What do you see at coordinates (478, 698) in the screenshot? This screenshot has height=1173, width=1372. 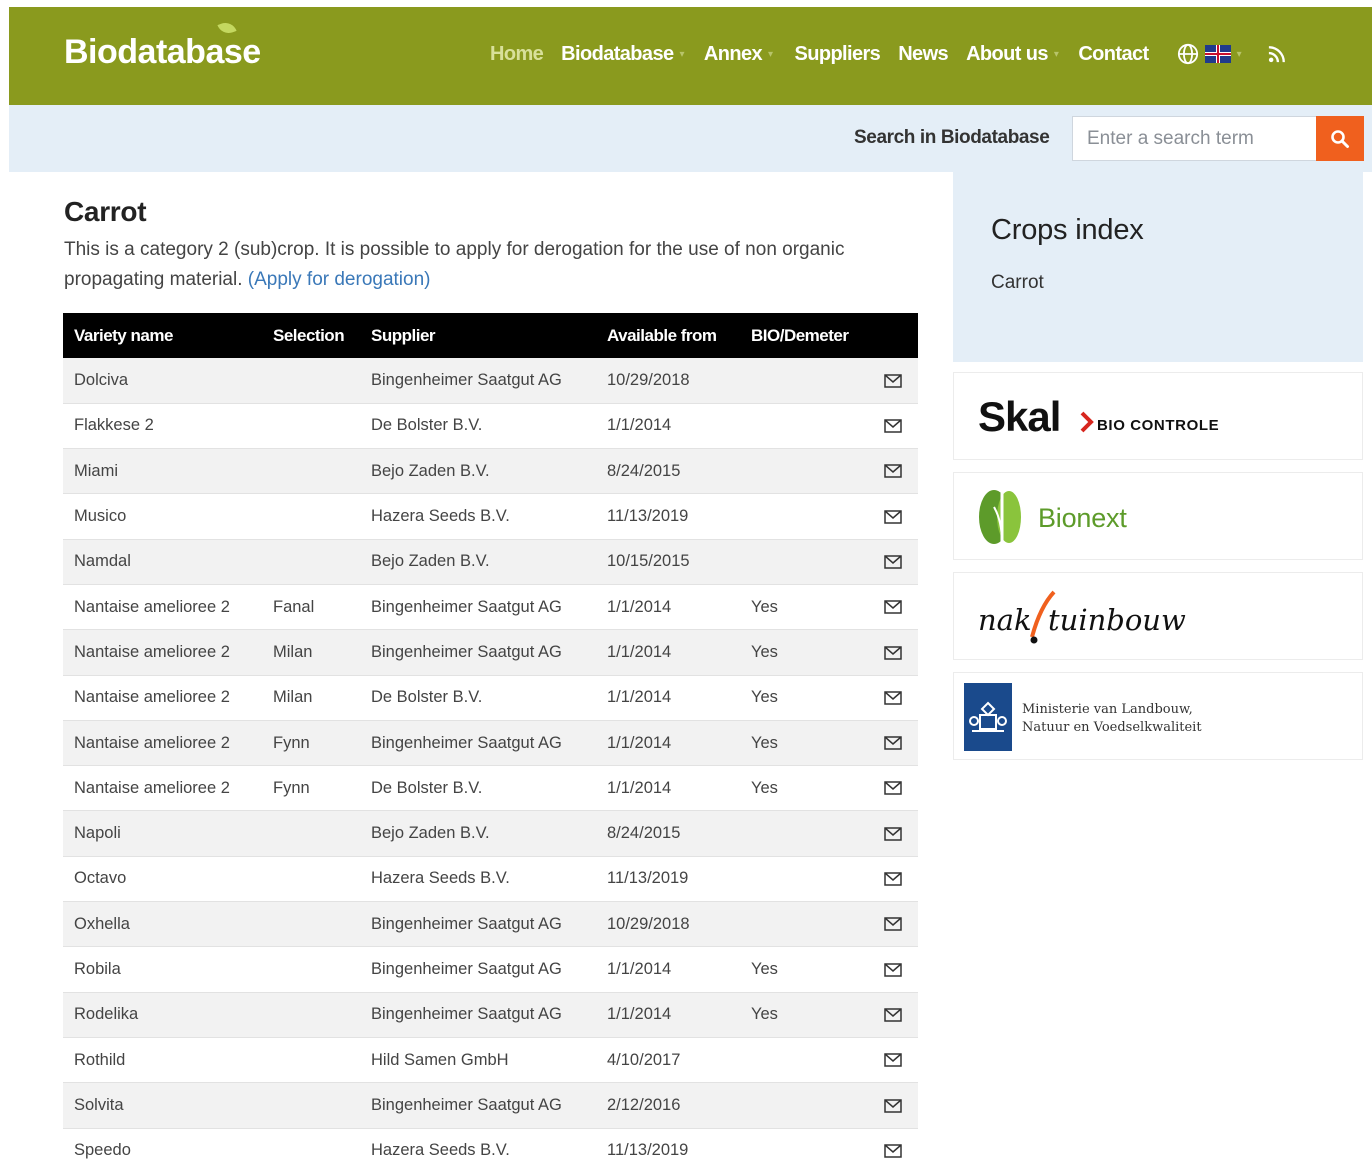 I see `cell-supplier: De Bolster B.V.` at bounding box center [478, 698].